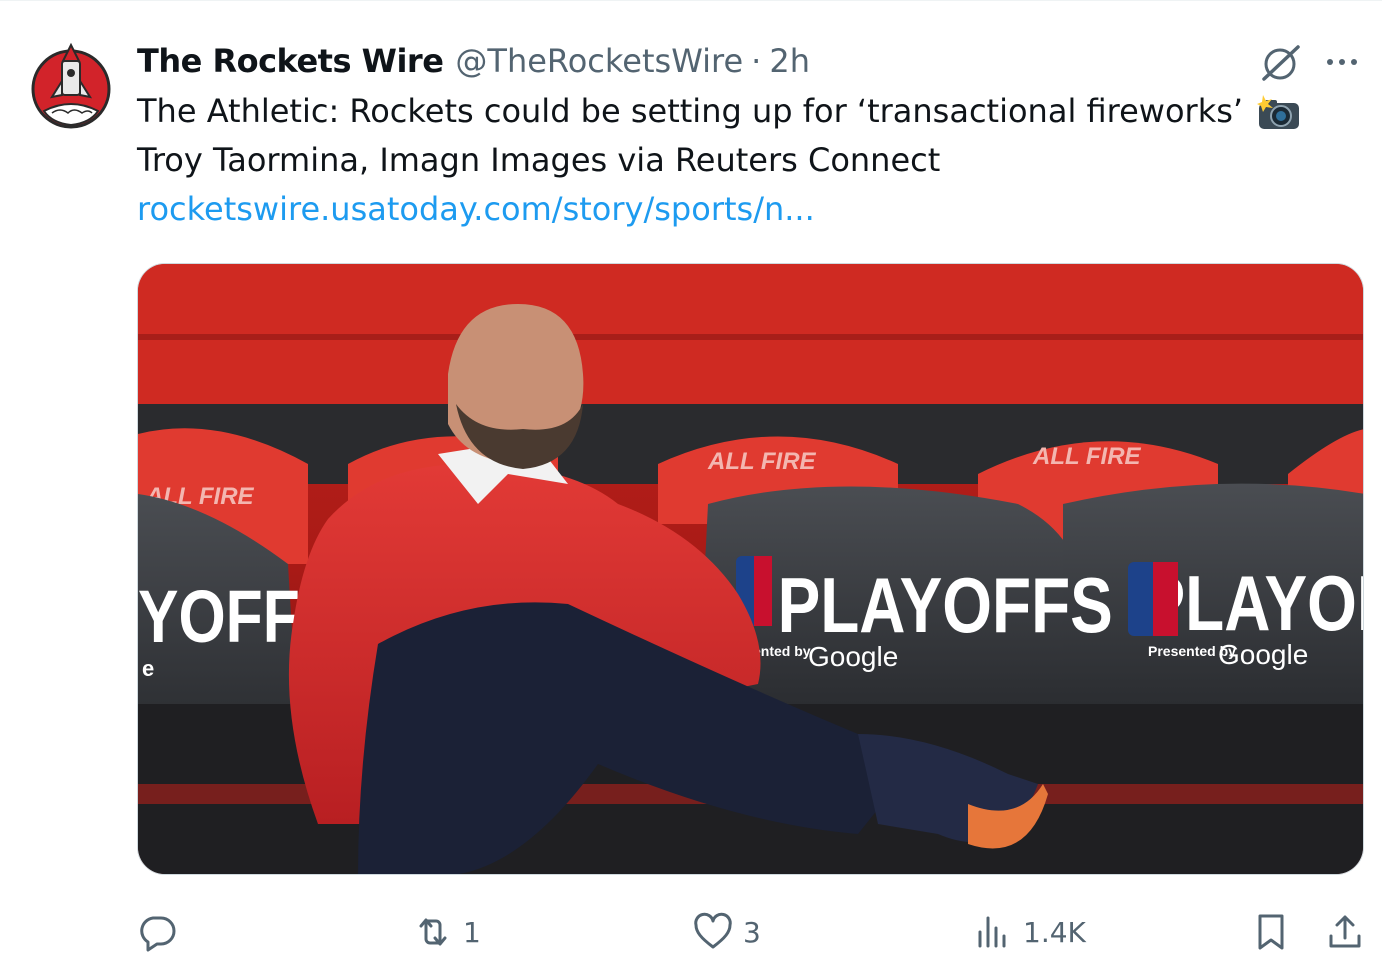  I want to click on bookmark-icon, so click(1271, 932).